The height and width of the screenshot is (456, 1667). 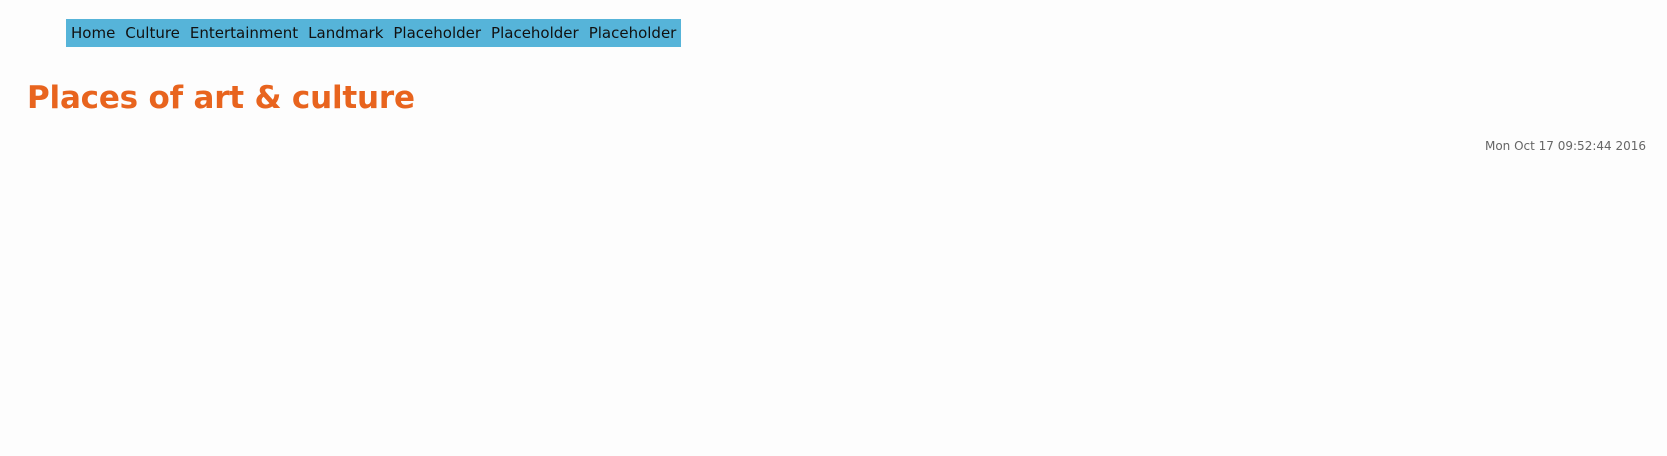 What do you see at coordinates (152, 33) in the screenshot?
I see `nav-item-culture: Culture` at bounding box center [152, 33].